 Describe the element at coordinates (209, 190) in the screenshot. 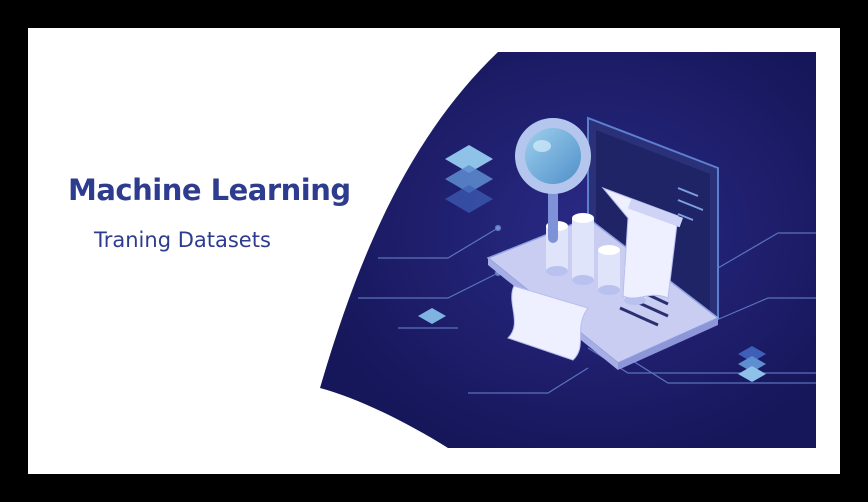

I see `banner-title: Machine Learning` at that location.